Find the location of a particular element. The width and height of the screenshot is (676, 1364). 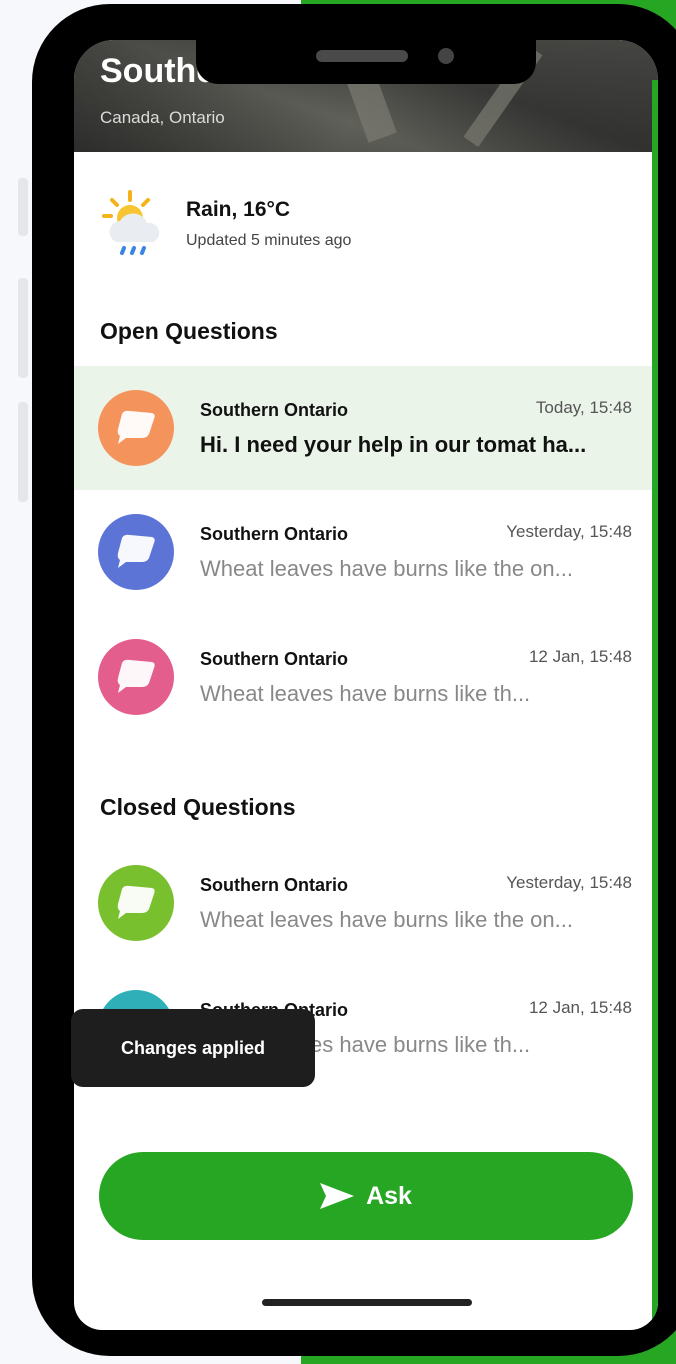

phone-camera is located at coordinates (446, 56).